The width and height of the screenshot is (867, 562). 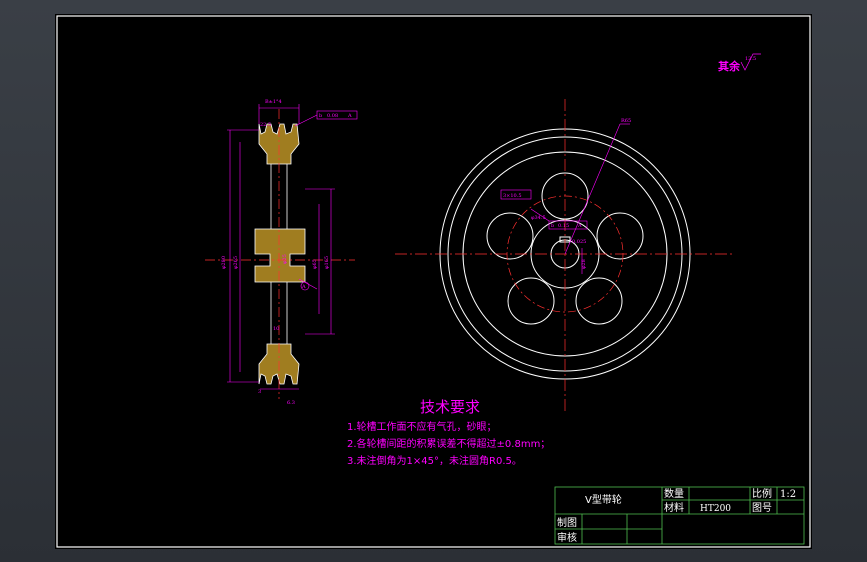 What do you see at coordinates (729, 66) in the screenshot?
I see `surface-note-text: 其余` at bounding box center [729, 66].